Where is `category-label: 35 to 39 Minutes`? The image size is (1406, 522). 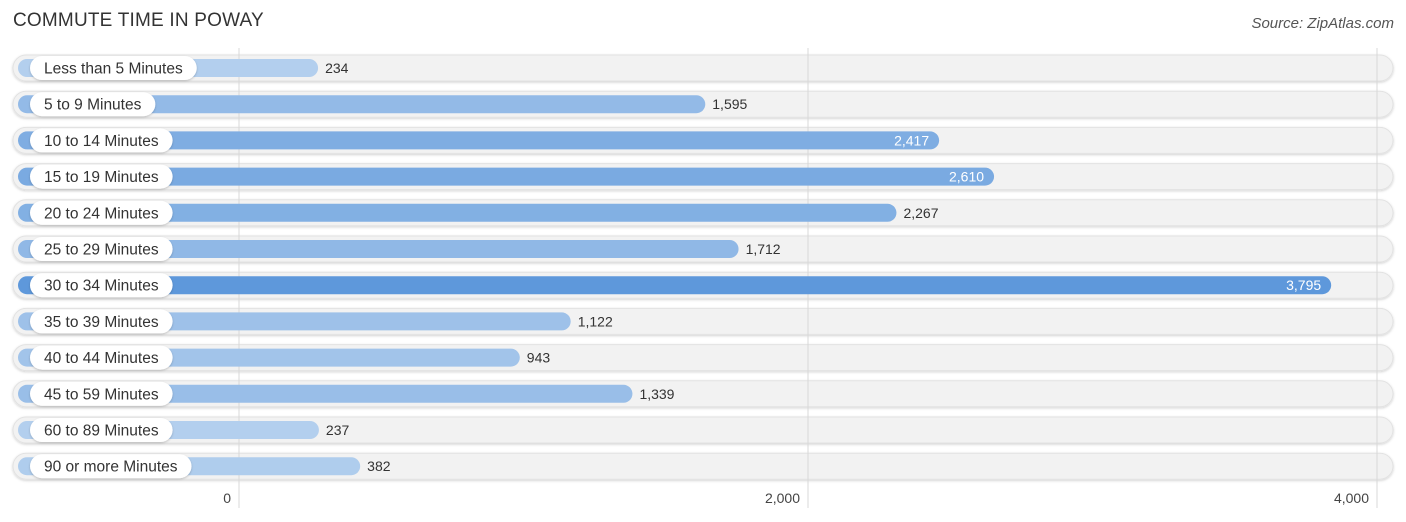
category-label: 35 to 39 Minutes is located at coordinates (101, 322).